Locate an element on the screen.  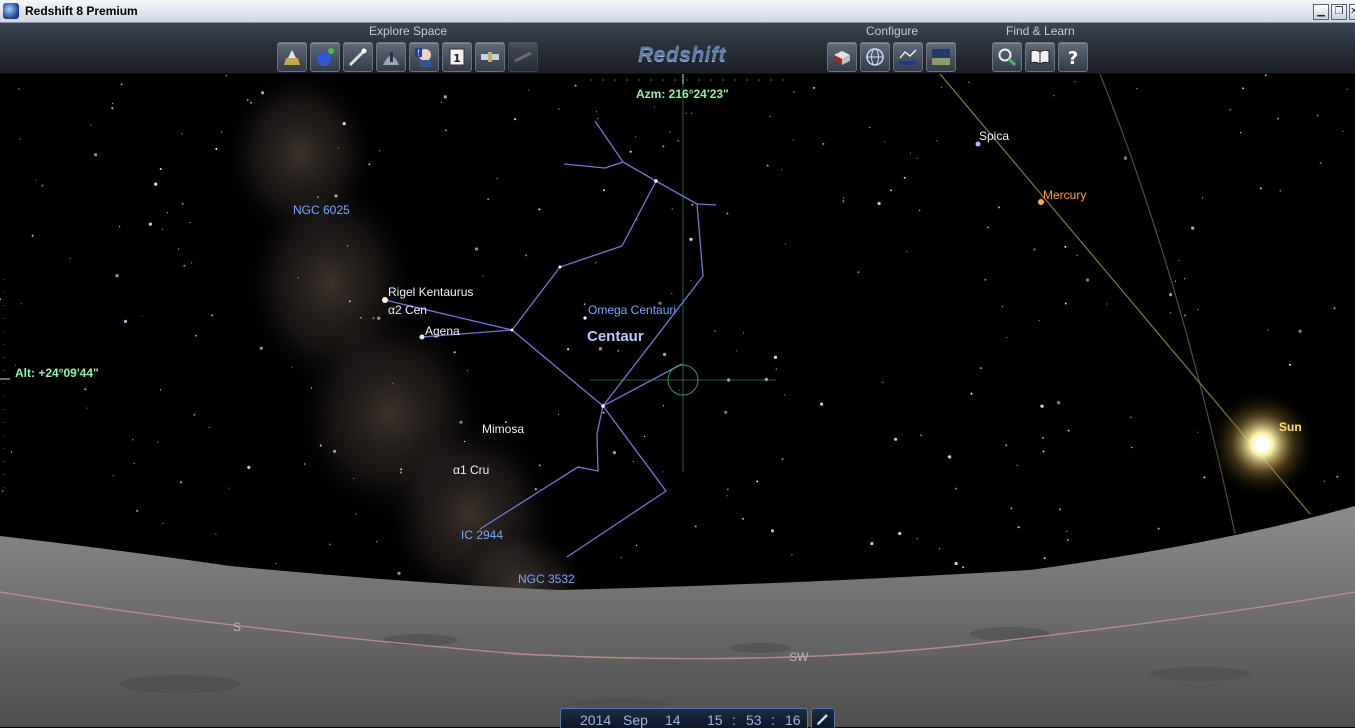
help-button: ? is located at coordinates (1073, 57).